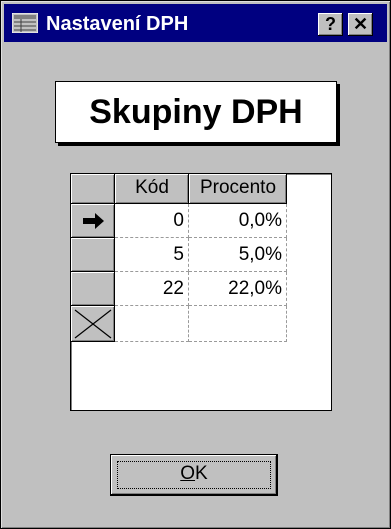  I want to click on row-selector-current, so click(93, 221).